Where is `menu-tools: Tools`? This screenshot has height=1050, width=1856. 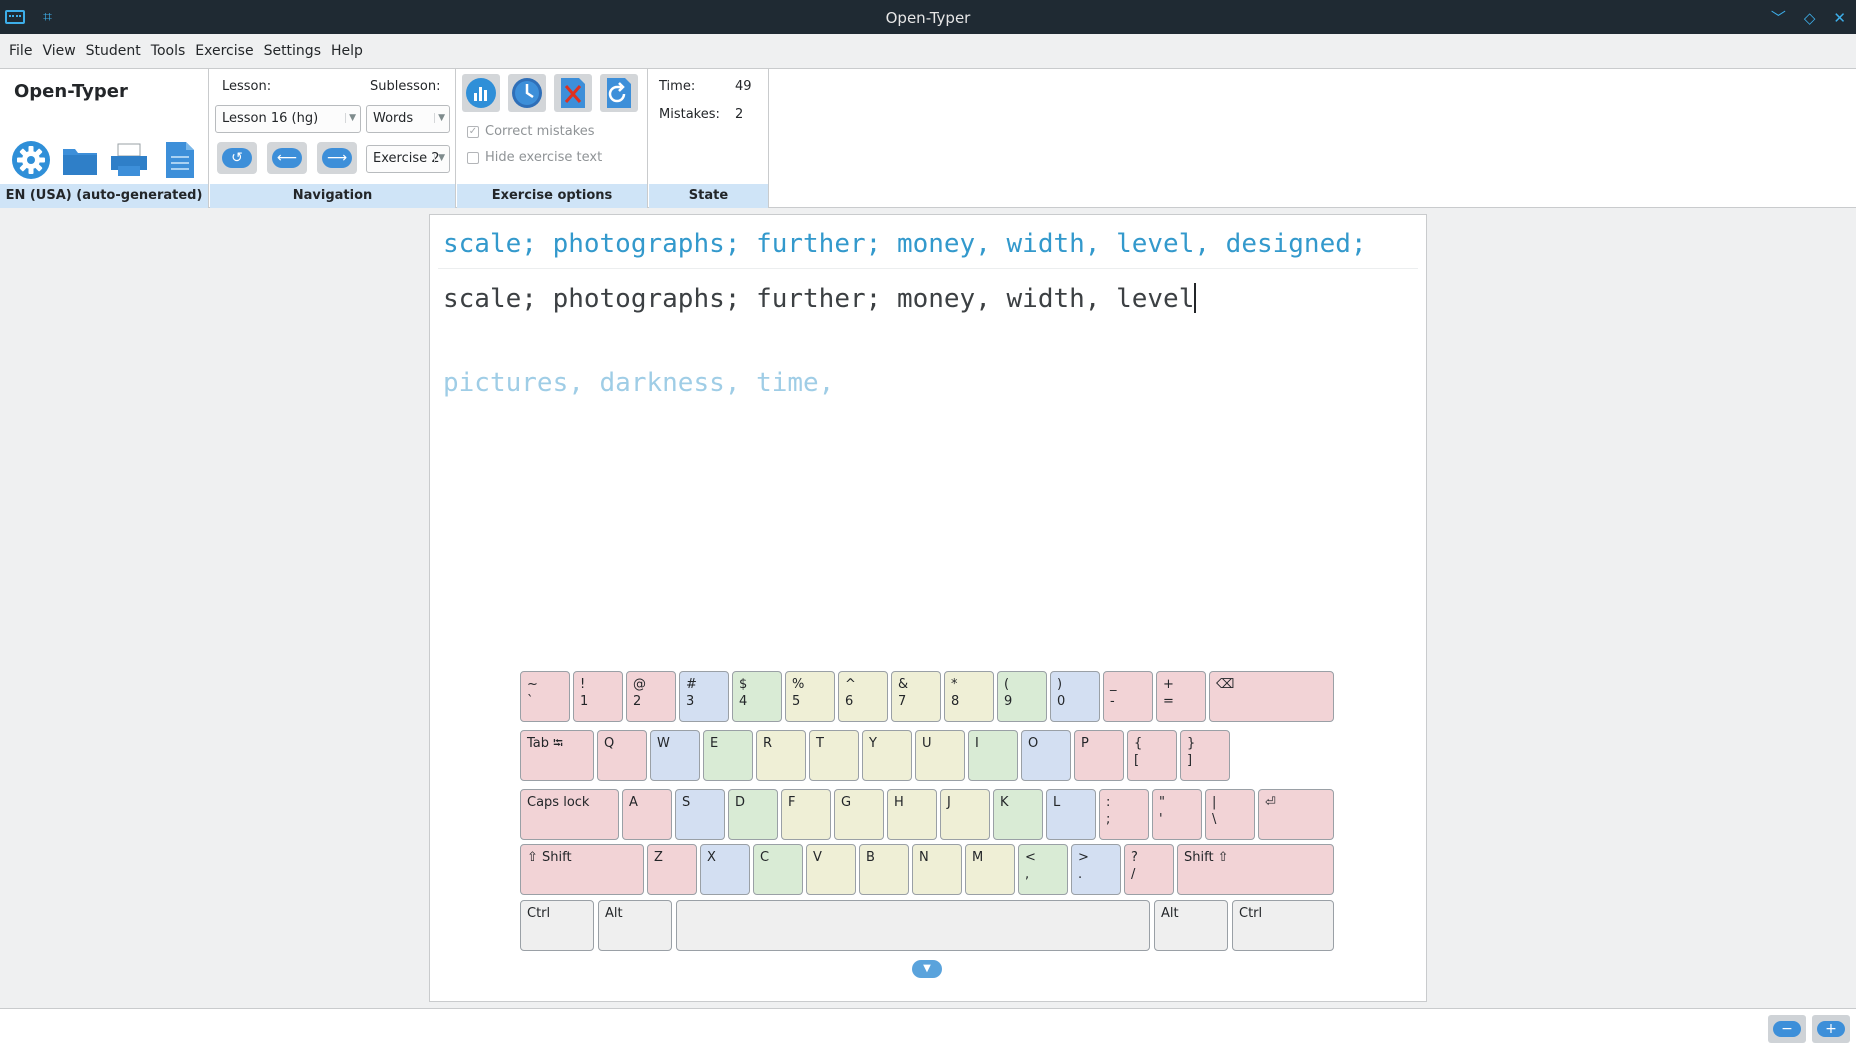
menu-tools: Tools is located at coordinates (168, 51).